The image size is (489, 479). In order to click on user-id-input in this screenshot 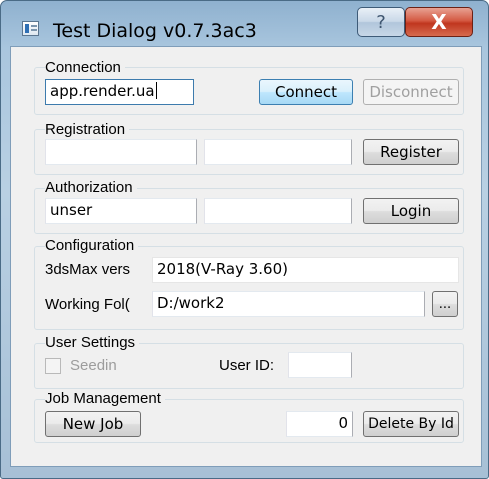, I will do `click(320, 365)`.